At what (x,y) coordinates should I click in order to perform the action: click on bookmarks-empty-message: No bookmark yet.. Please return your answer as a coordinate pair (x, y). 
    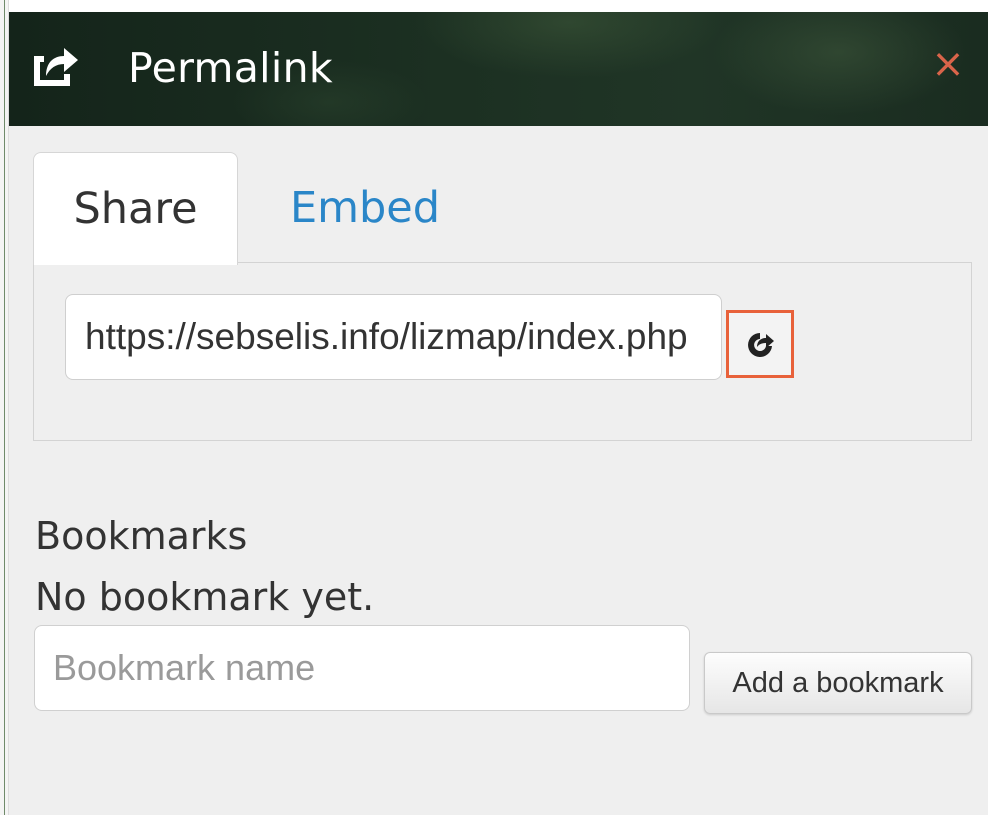
    Looking at the image, I should click on (205, 597).